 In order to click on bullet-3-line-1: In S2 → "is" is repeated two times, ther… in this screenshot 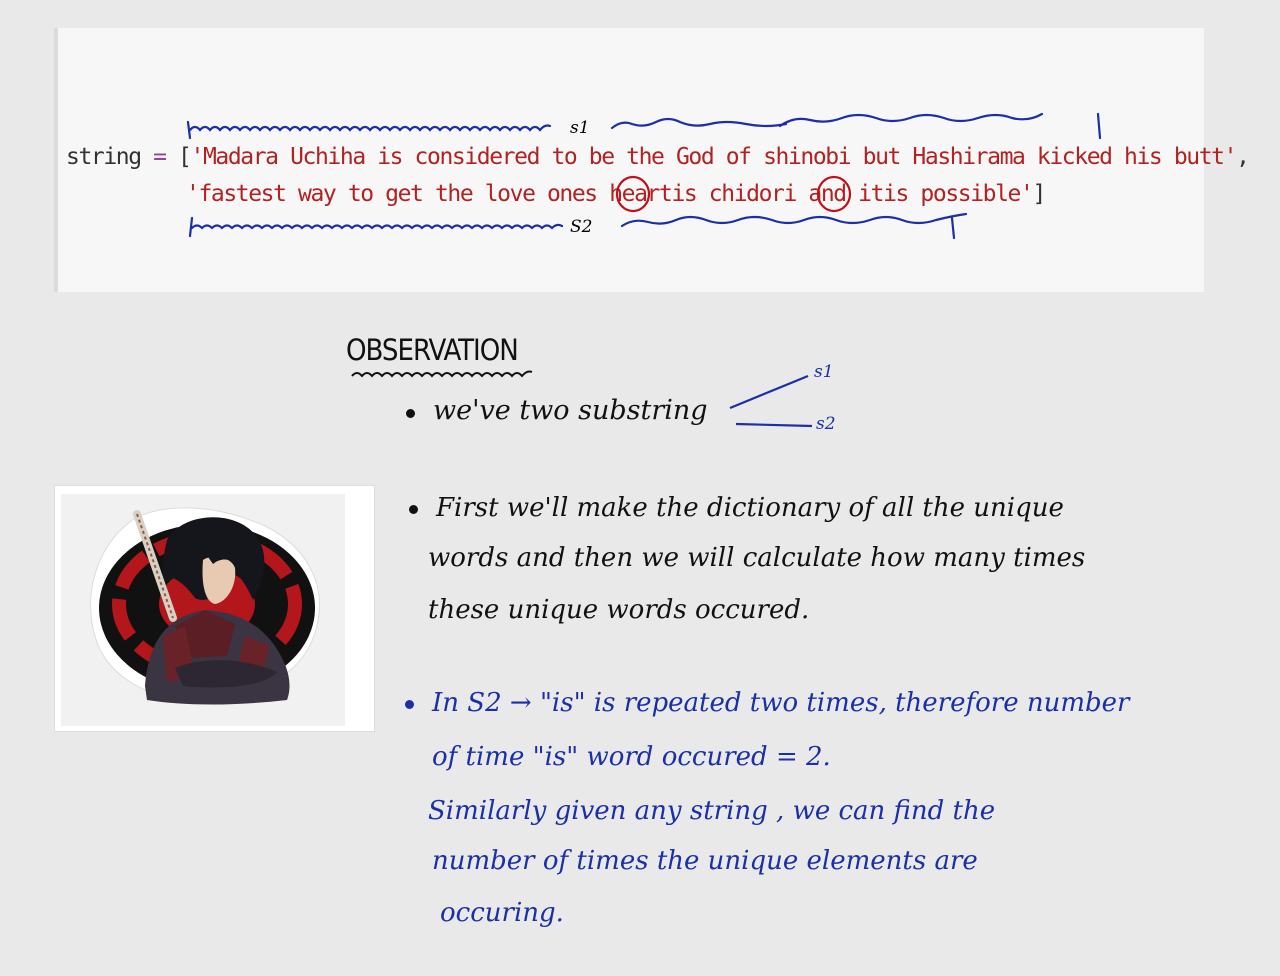, I will do `click(781, 703)`.